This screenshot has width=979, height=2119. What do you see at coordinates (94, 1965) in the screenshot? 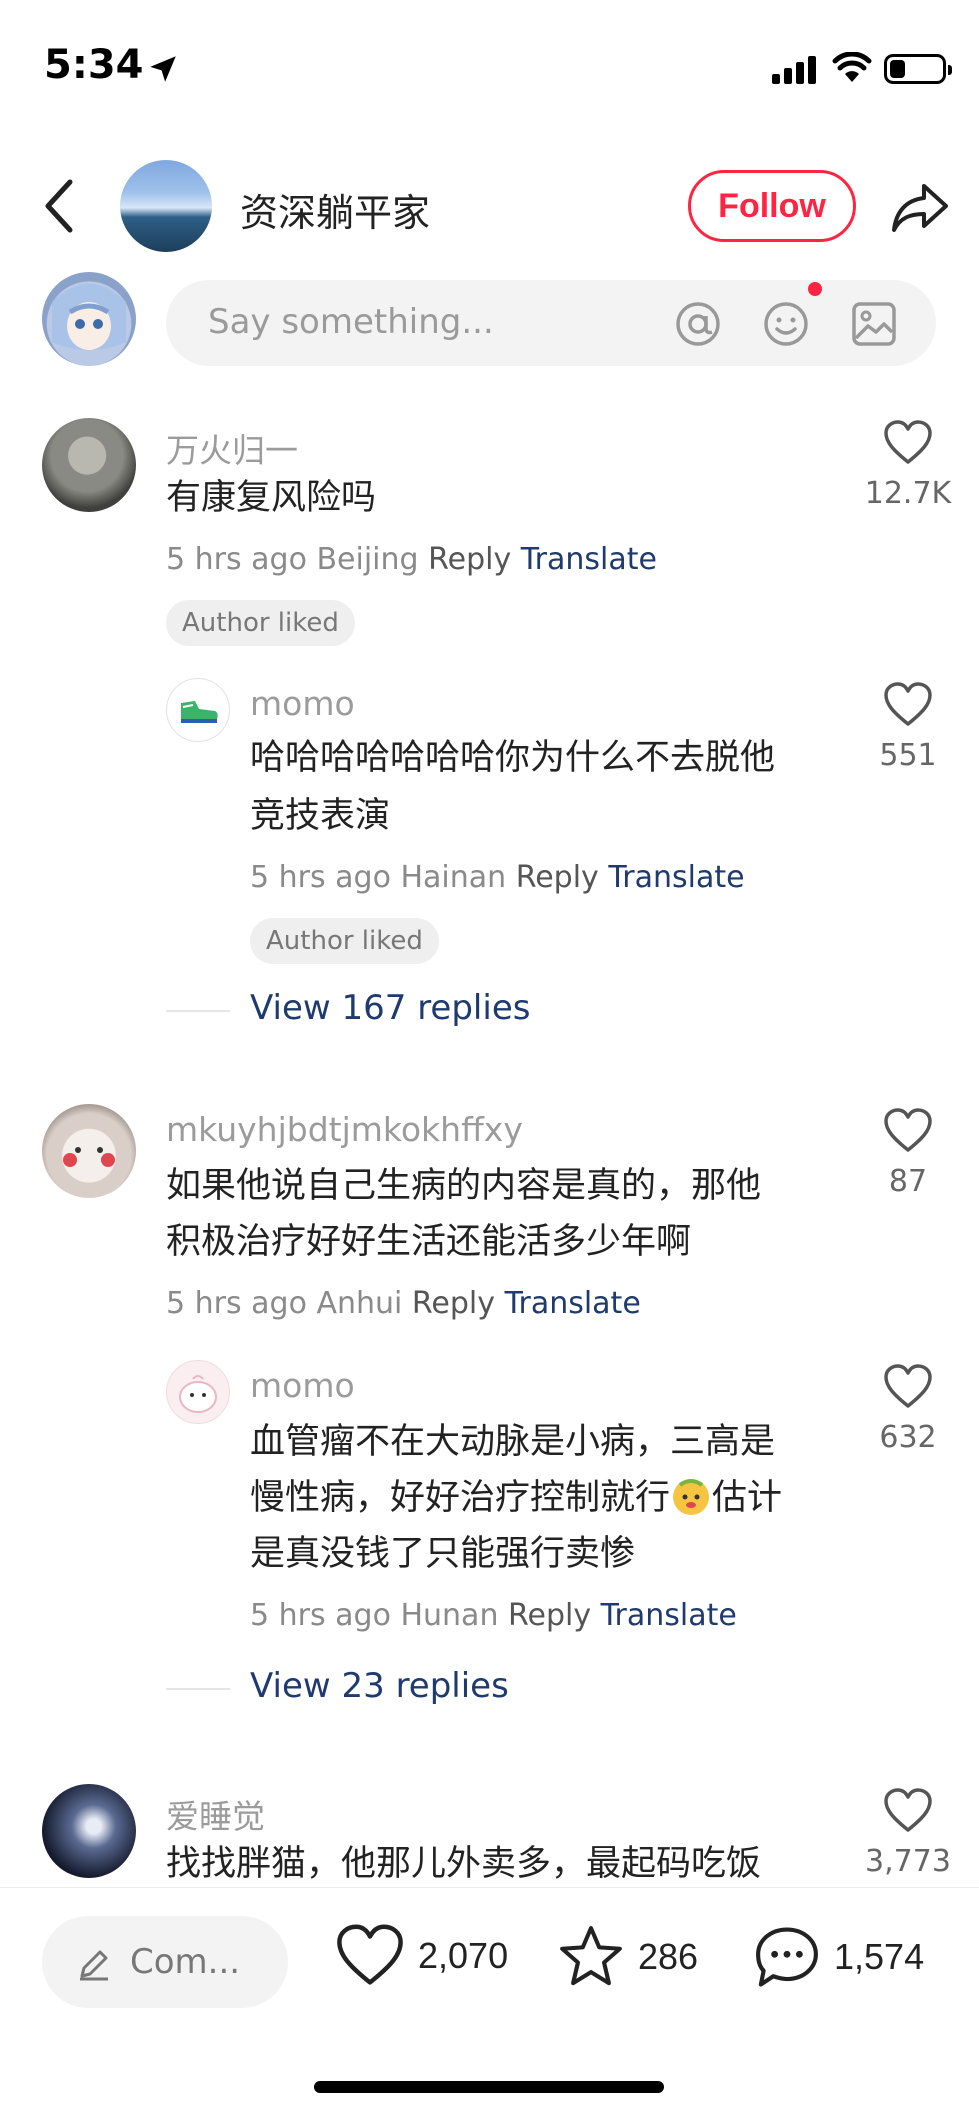
I see `pencil-icon` at bounding box center [94, 1965].